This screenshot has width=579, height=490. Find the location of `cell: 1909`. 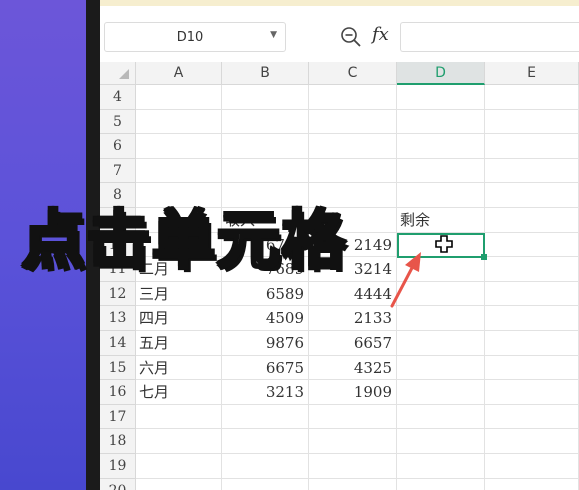

cell: 1909 is located at coordinates (353, 392).